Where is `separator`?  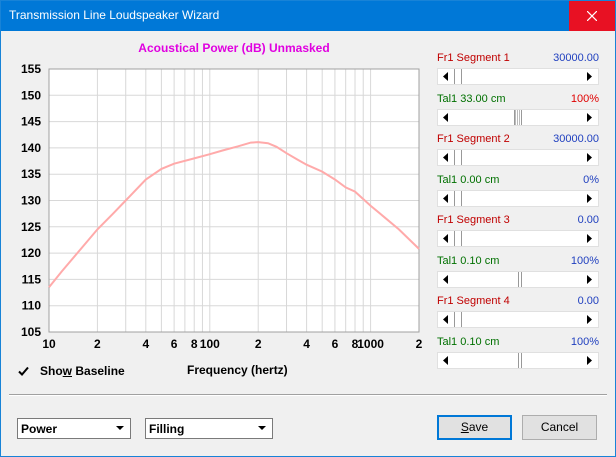 separator is located at coordinates (308, 395).